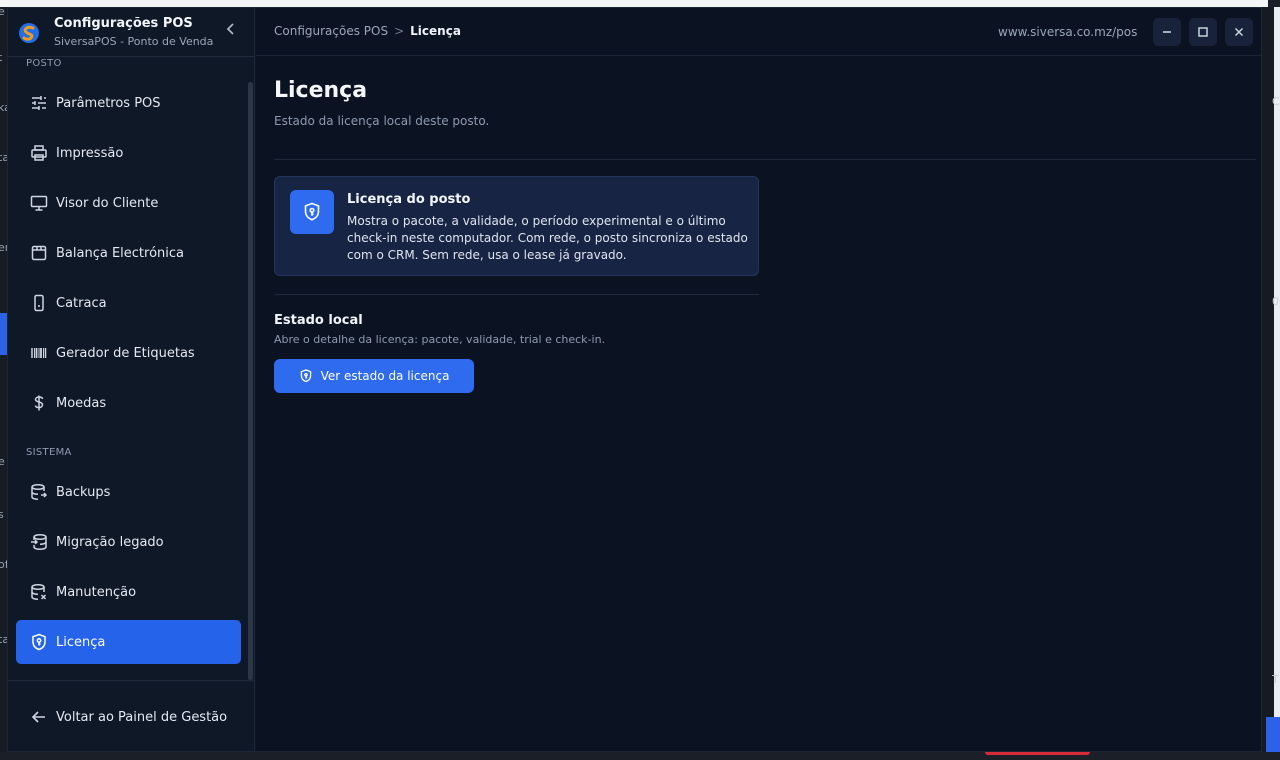 This screenshot has height=760, width=1280. Describe the element at coordinates (128, 403) in the screenshot. I see `sidebar-item-moedas: Moedas` at that location.